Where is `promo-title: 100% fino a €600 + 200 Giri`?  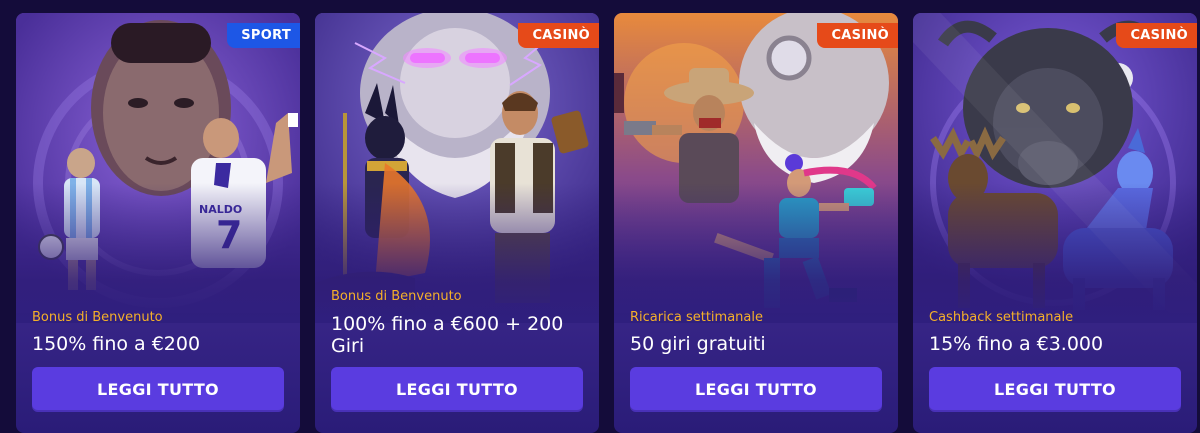
promo-title: 100% fino a €600 + 200 Giri is located at coordinates (447, 335).